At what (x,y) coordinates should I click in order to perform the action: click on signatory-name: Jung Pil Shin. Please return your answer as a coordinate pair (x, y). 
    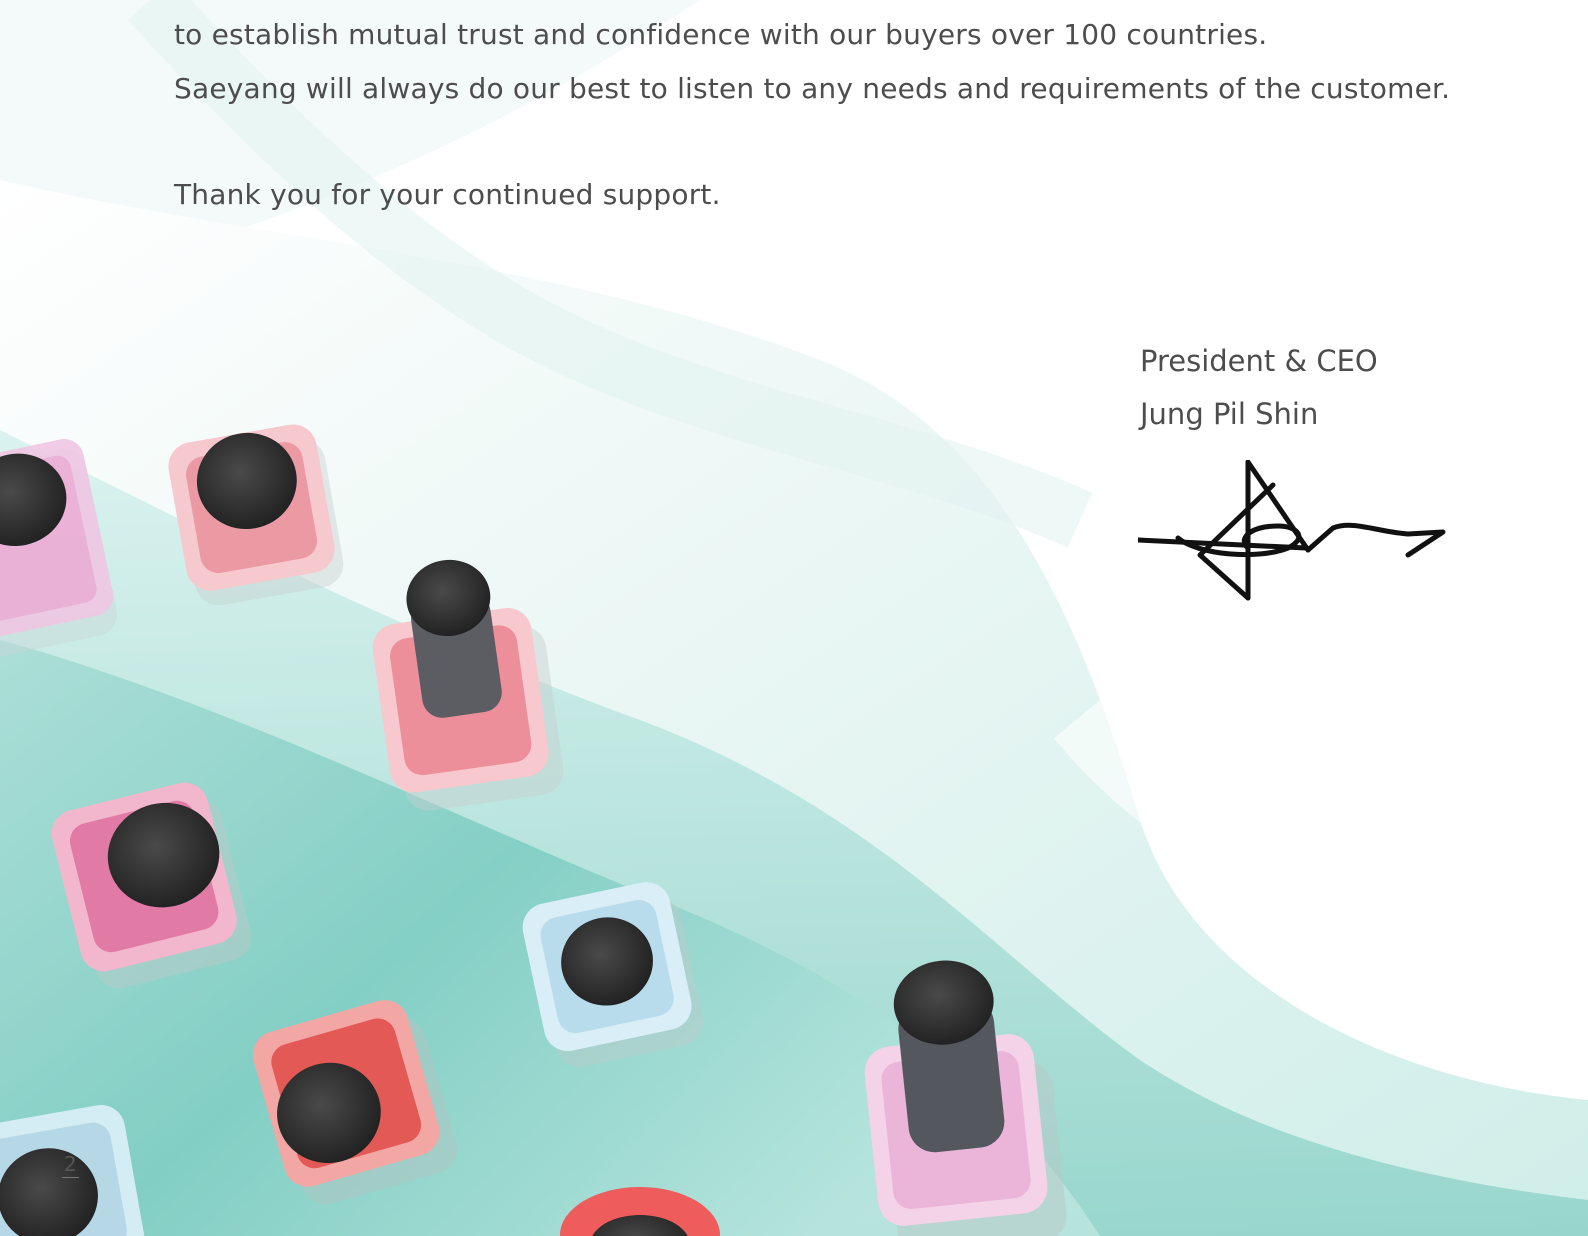
    Looking at the image, I should click on (1229, 414).